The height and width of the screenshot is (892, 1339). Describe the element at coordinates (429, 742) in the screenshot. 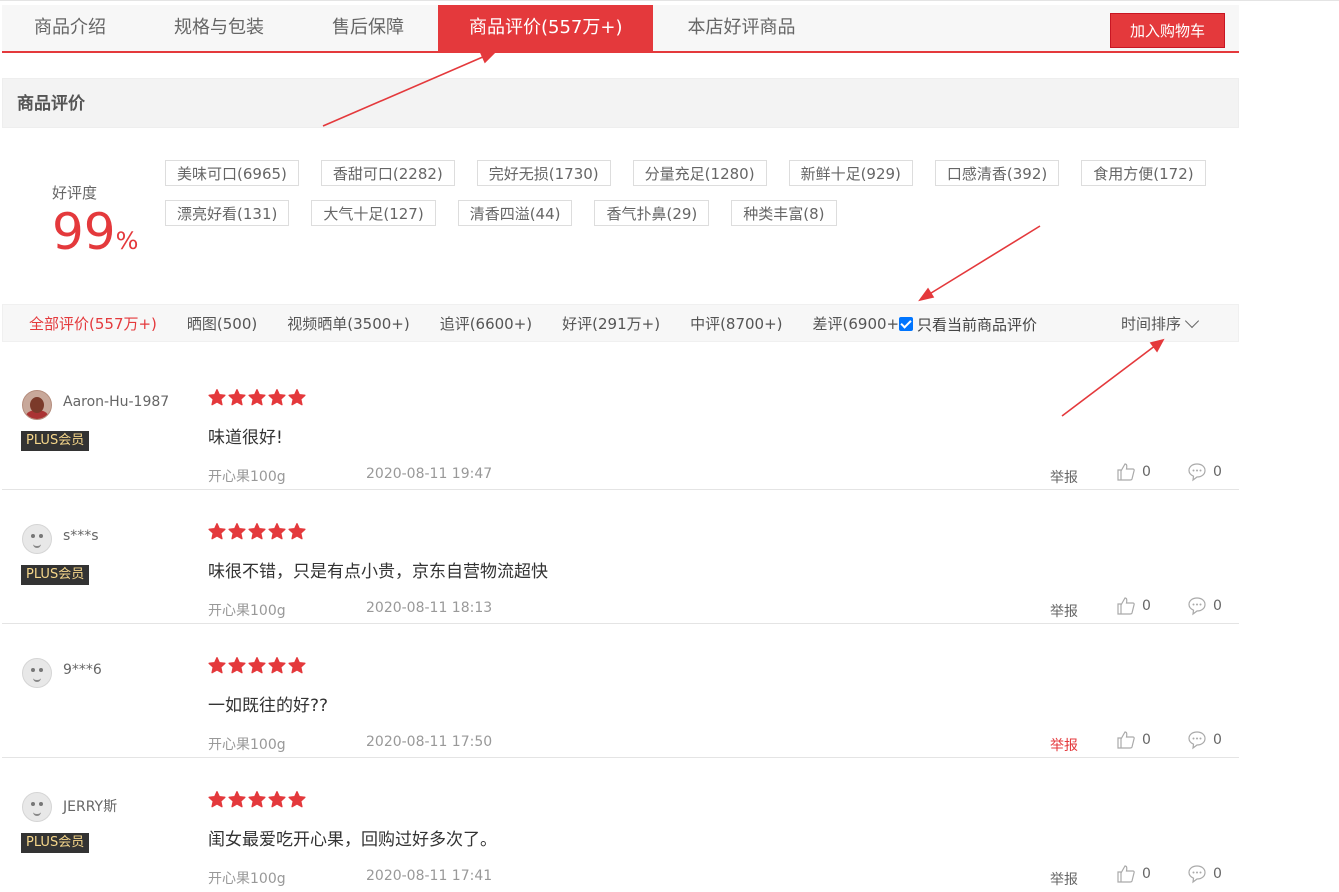

I see `review-time: 2020-08-11 17:50` at that location.